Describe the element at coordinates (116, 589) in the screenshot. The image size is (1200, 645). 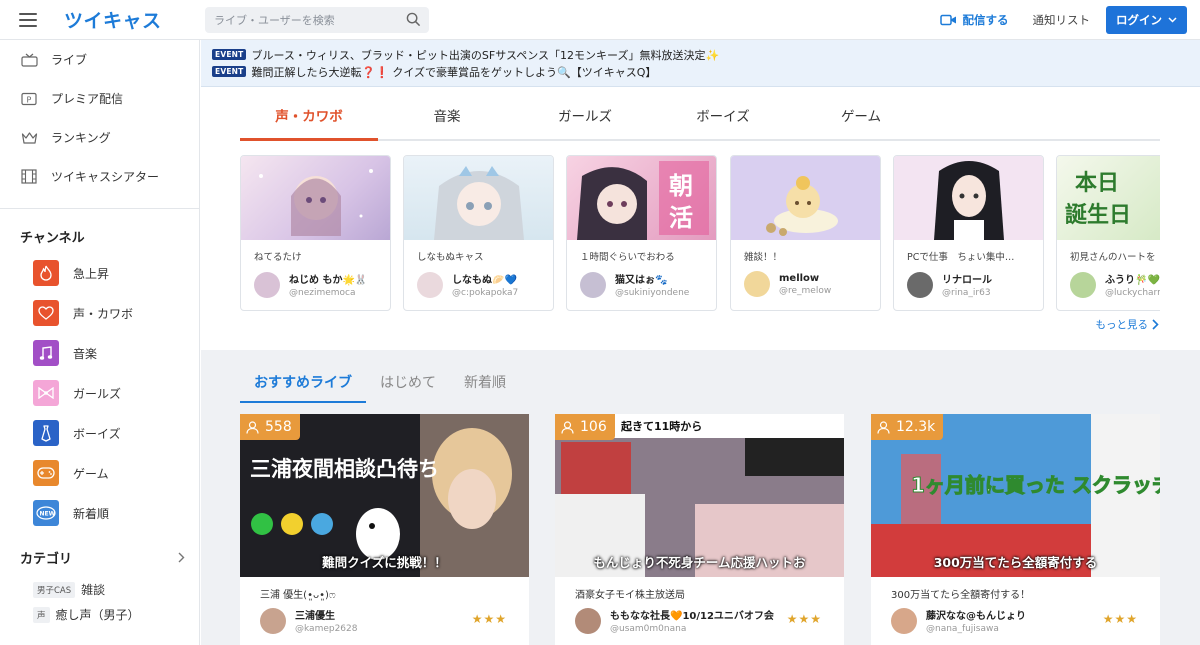
I see `category-item: 男子CAS 雑談` at that location.